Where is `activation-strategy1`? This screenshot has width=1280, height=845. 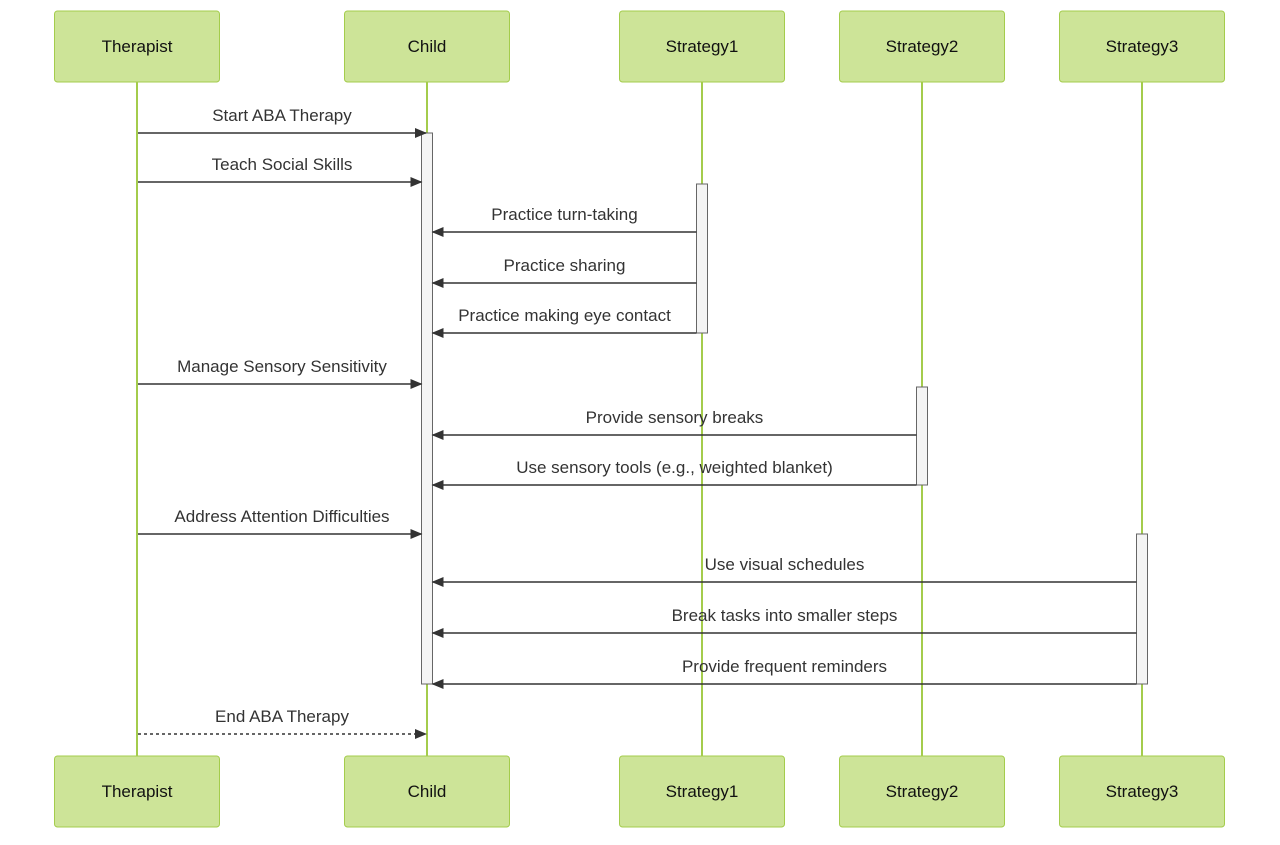
activation-strategy1 is located at coordinates (702, 258).